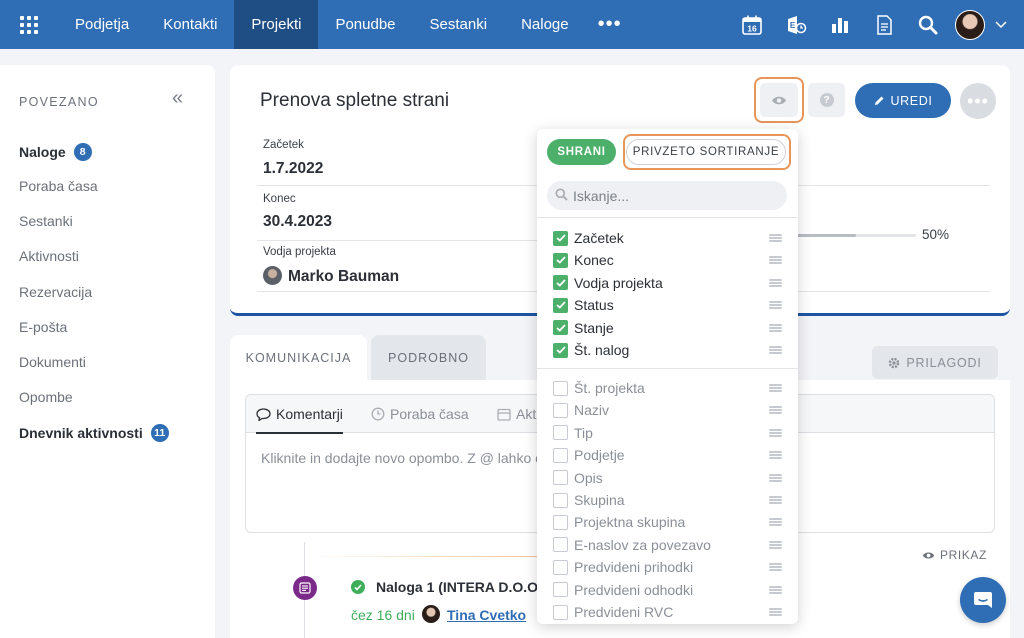 The height and width of the screenshot is (638, 1024). I want to click on column-option-konec: Konec, so click(667, 260).